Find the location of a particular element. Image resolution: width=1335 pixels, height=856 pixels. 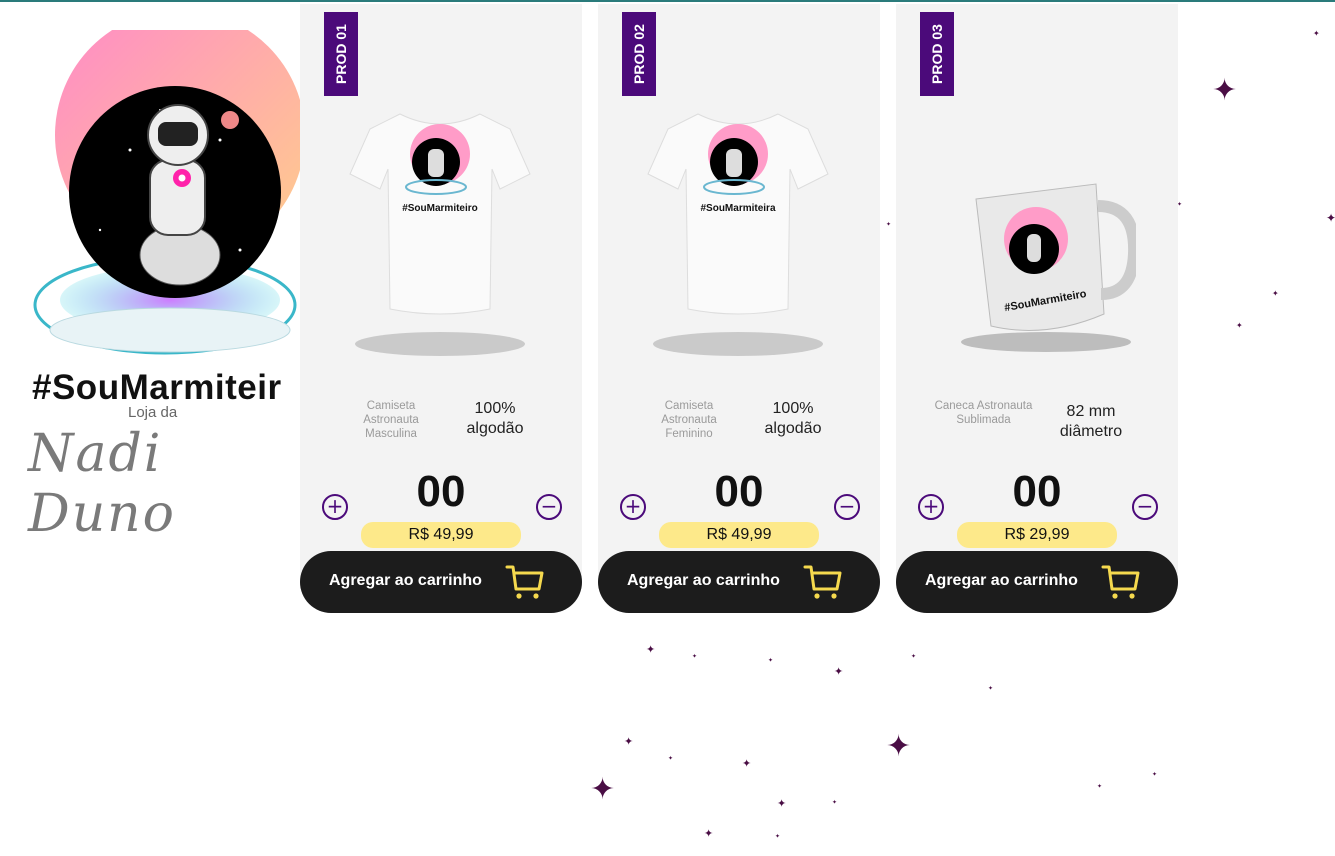

brand-signature: Nadi Duno is located at coordinates (102, 484).